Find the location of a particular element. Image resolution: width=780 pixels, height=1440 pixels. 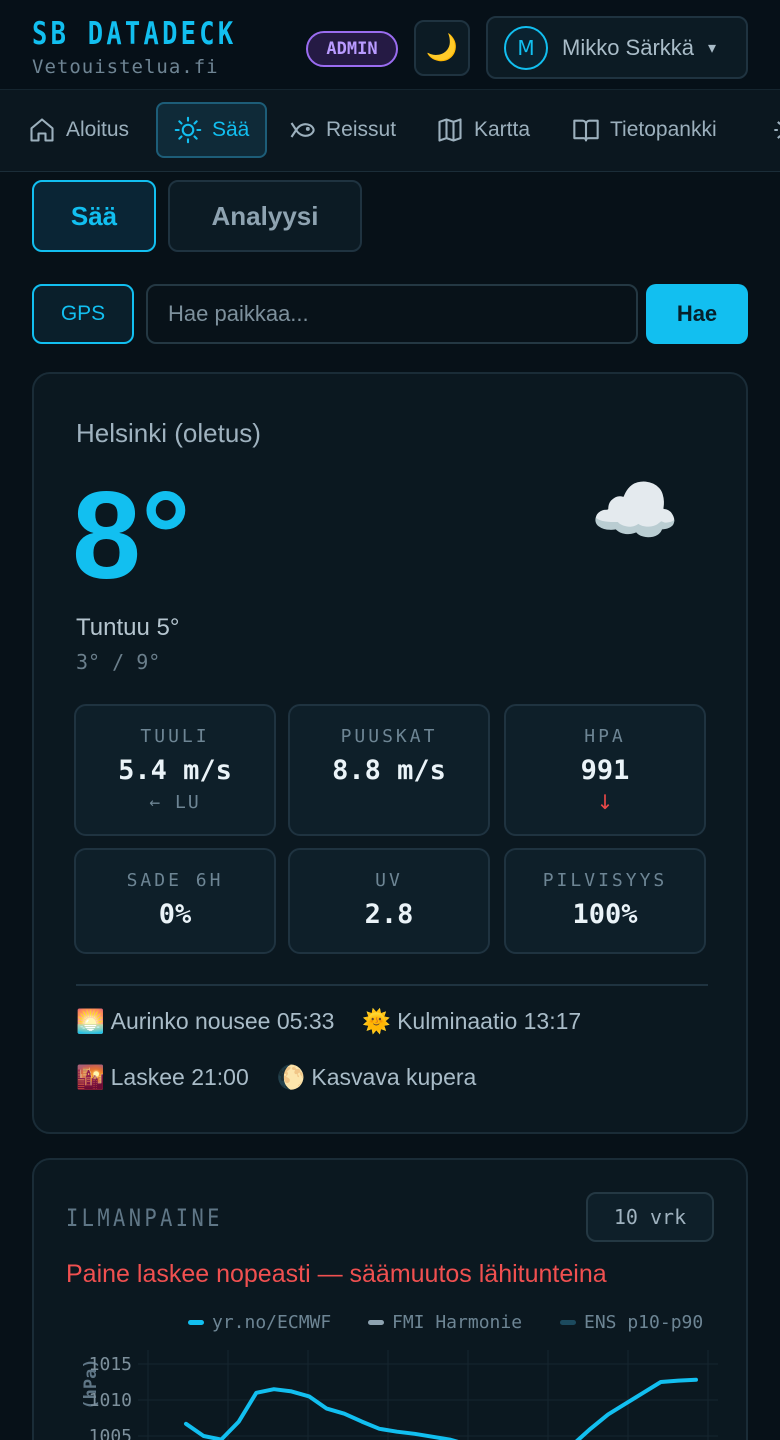

theme-toggle-button: 🌙 is located at coordinates (442, 48).